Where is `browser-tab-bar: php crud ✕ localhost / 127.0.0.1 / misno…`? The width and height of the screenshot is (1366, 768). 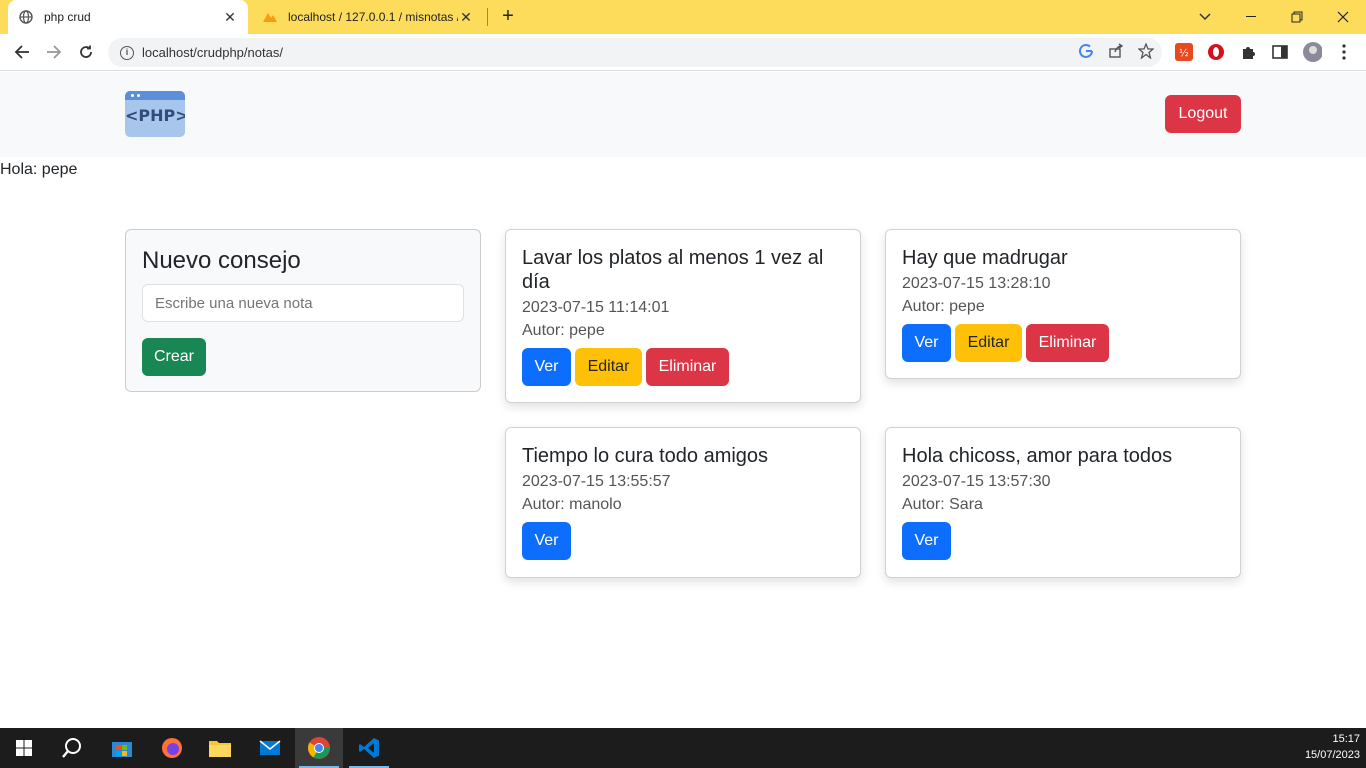 browser-tab-bar: php crud ✕ localhost / 127.0.0.1 / misno… is located at coordinates (683, 17).